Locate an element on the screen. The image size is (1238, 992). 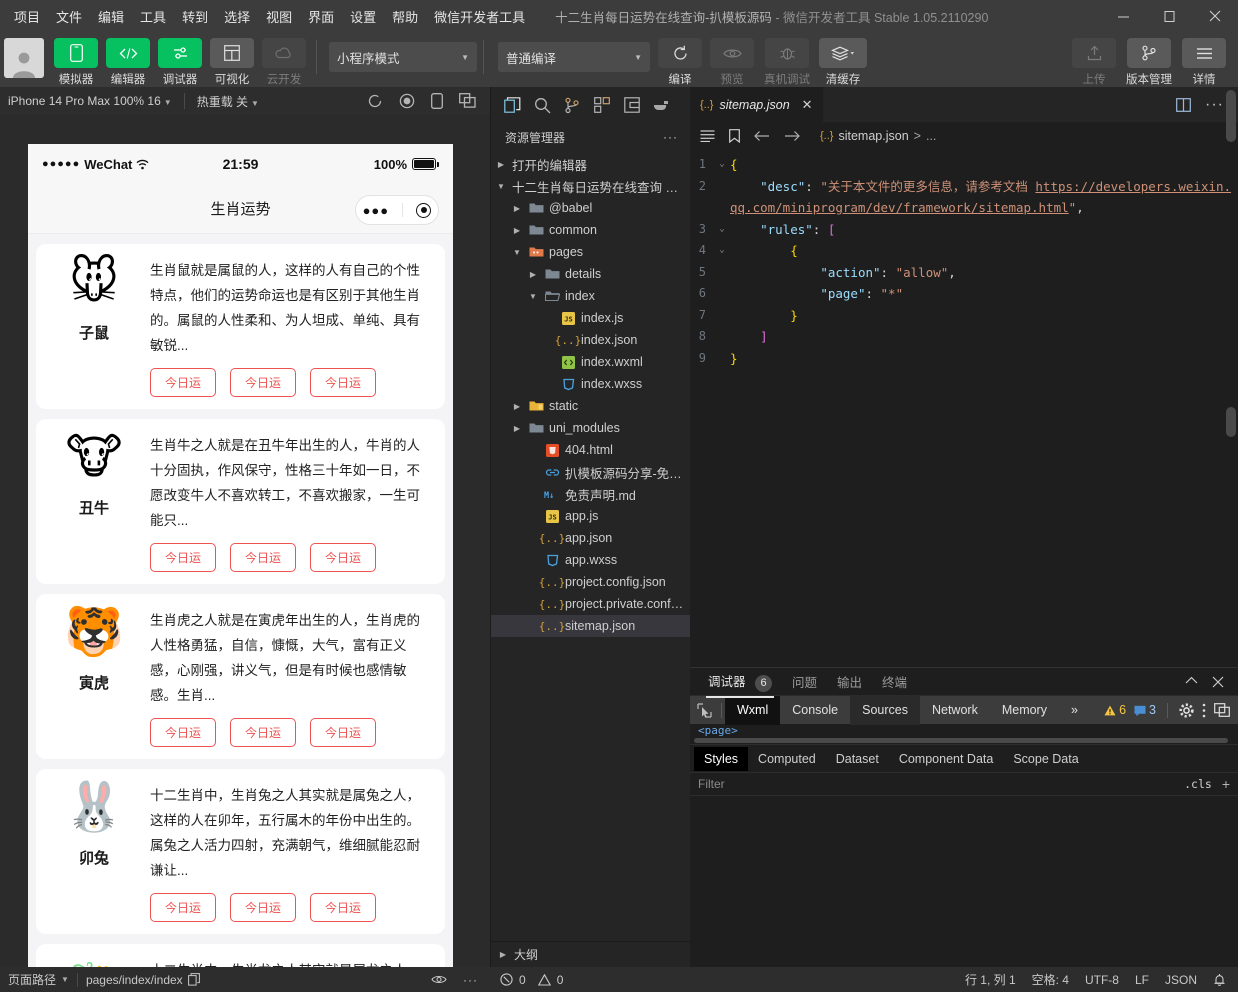
debug-console-icon is located at coordinates (632, 105).